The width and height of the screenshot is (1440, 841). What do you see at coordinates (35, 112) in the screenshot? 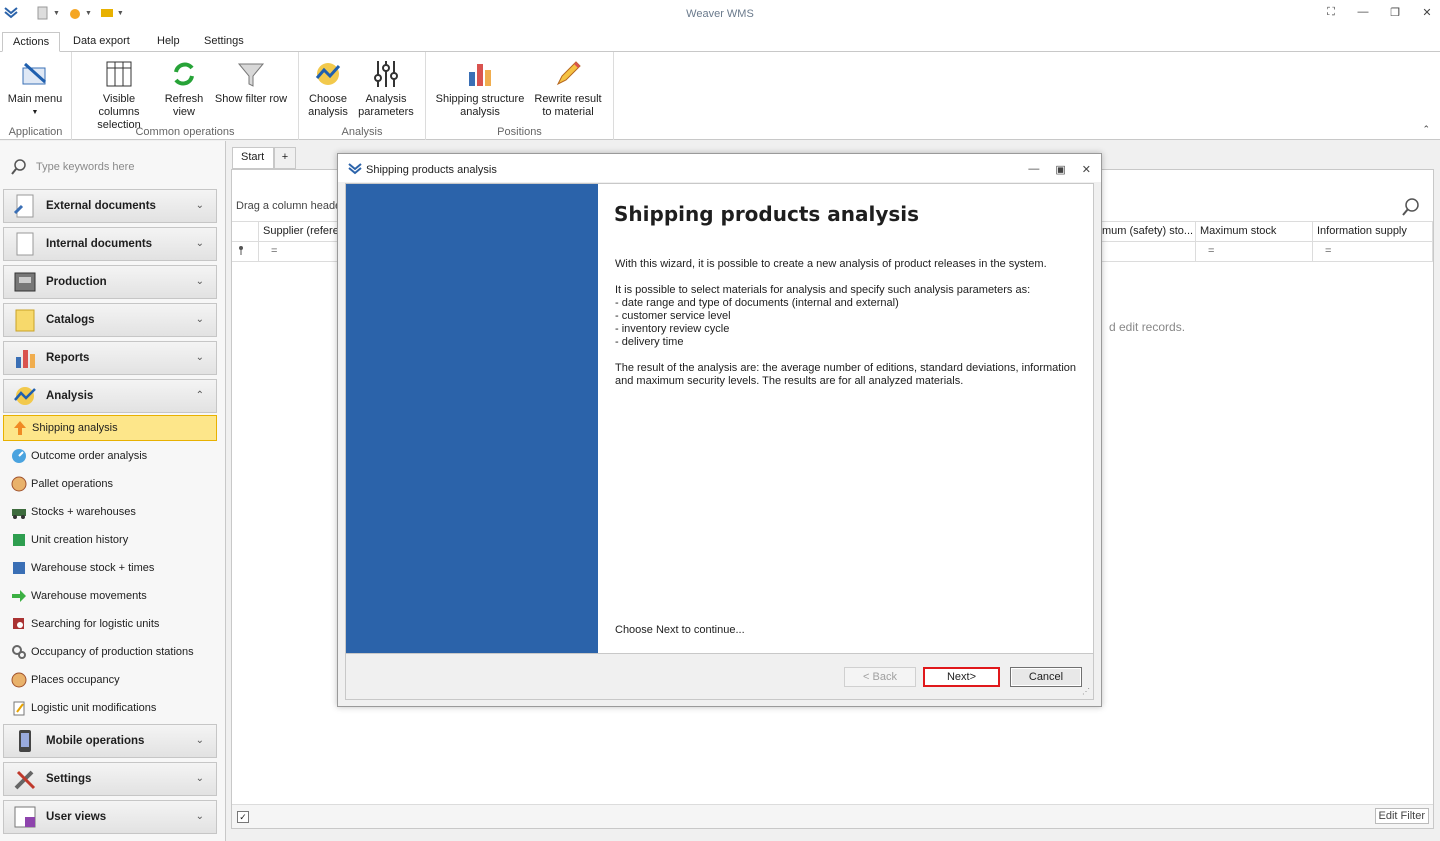
I see `chevron-down-icon: ▼` at bounding box center [35, 112].